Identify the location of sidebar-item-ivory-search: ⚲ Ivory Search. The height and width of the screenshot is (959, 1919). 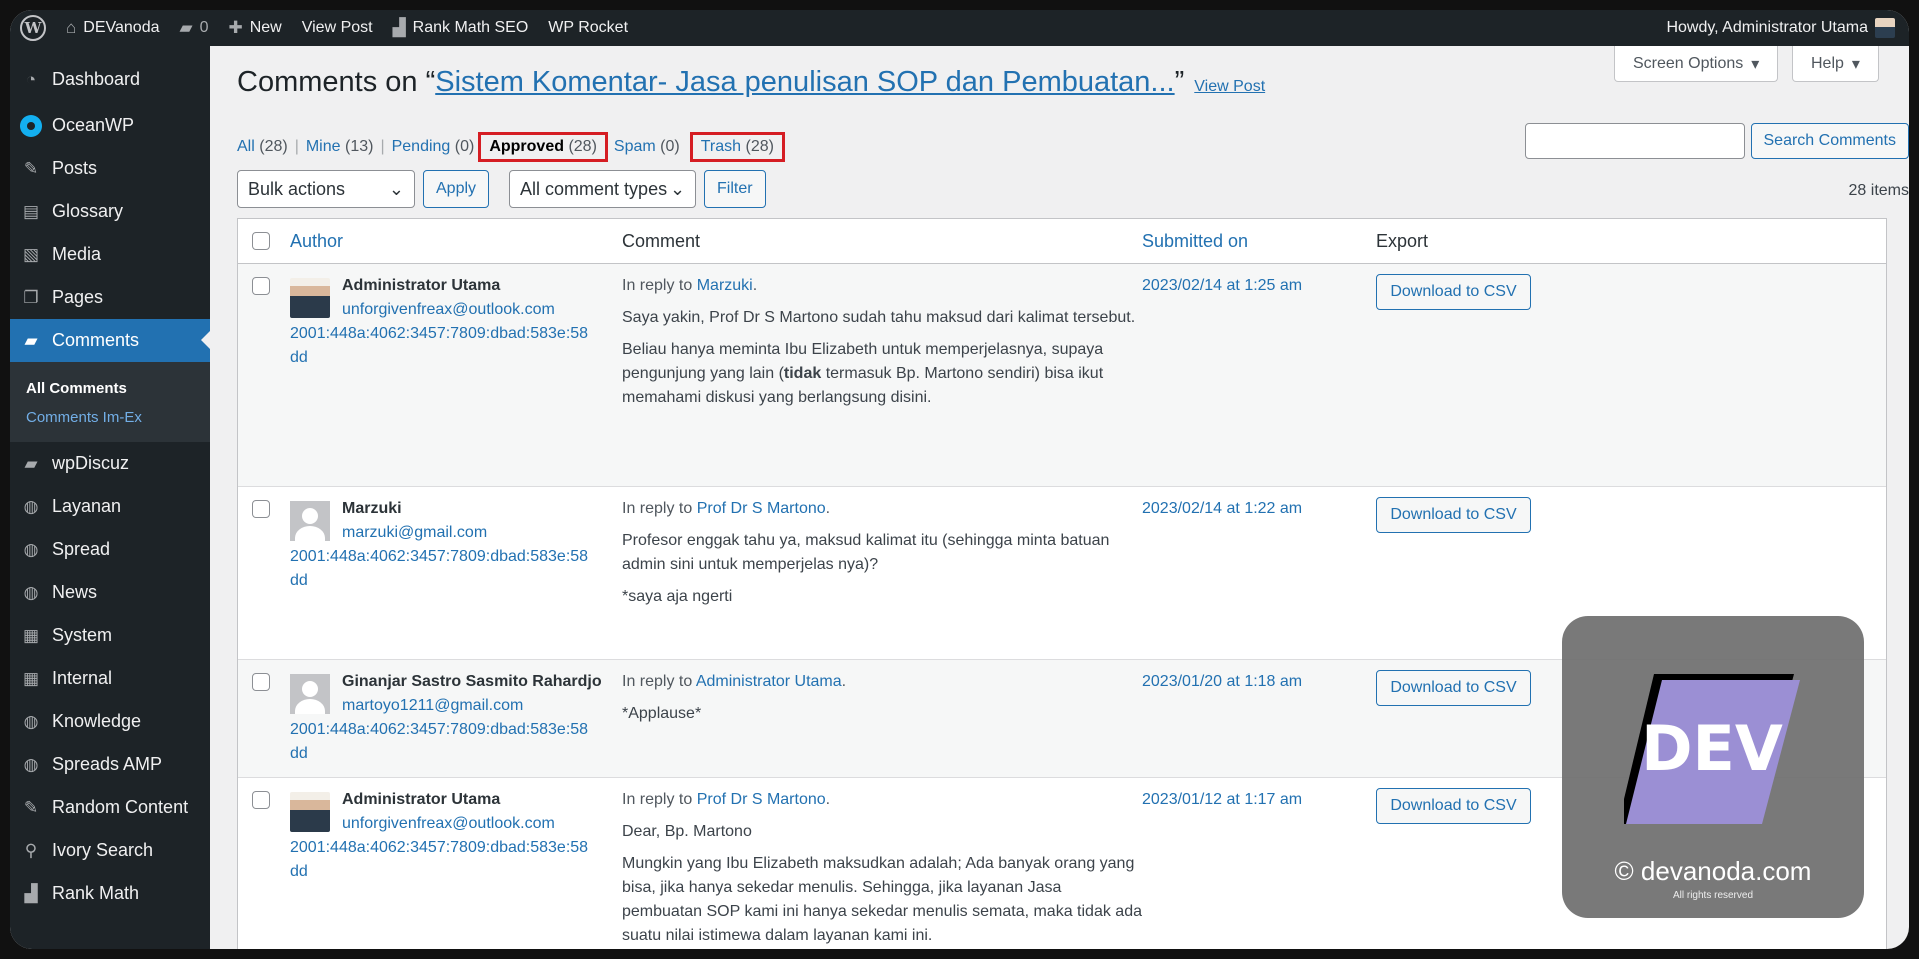
(110, 850).